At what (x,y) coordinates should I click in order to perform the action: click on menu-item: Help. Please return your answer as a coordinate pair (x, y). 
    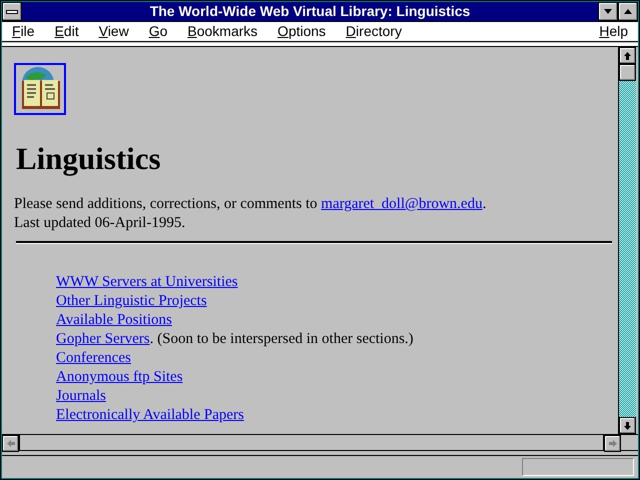
    Looking at the image, I should click on (613, 31).